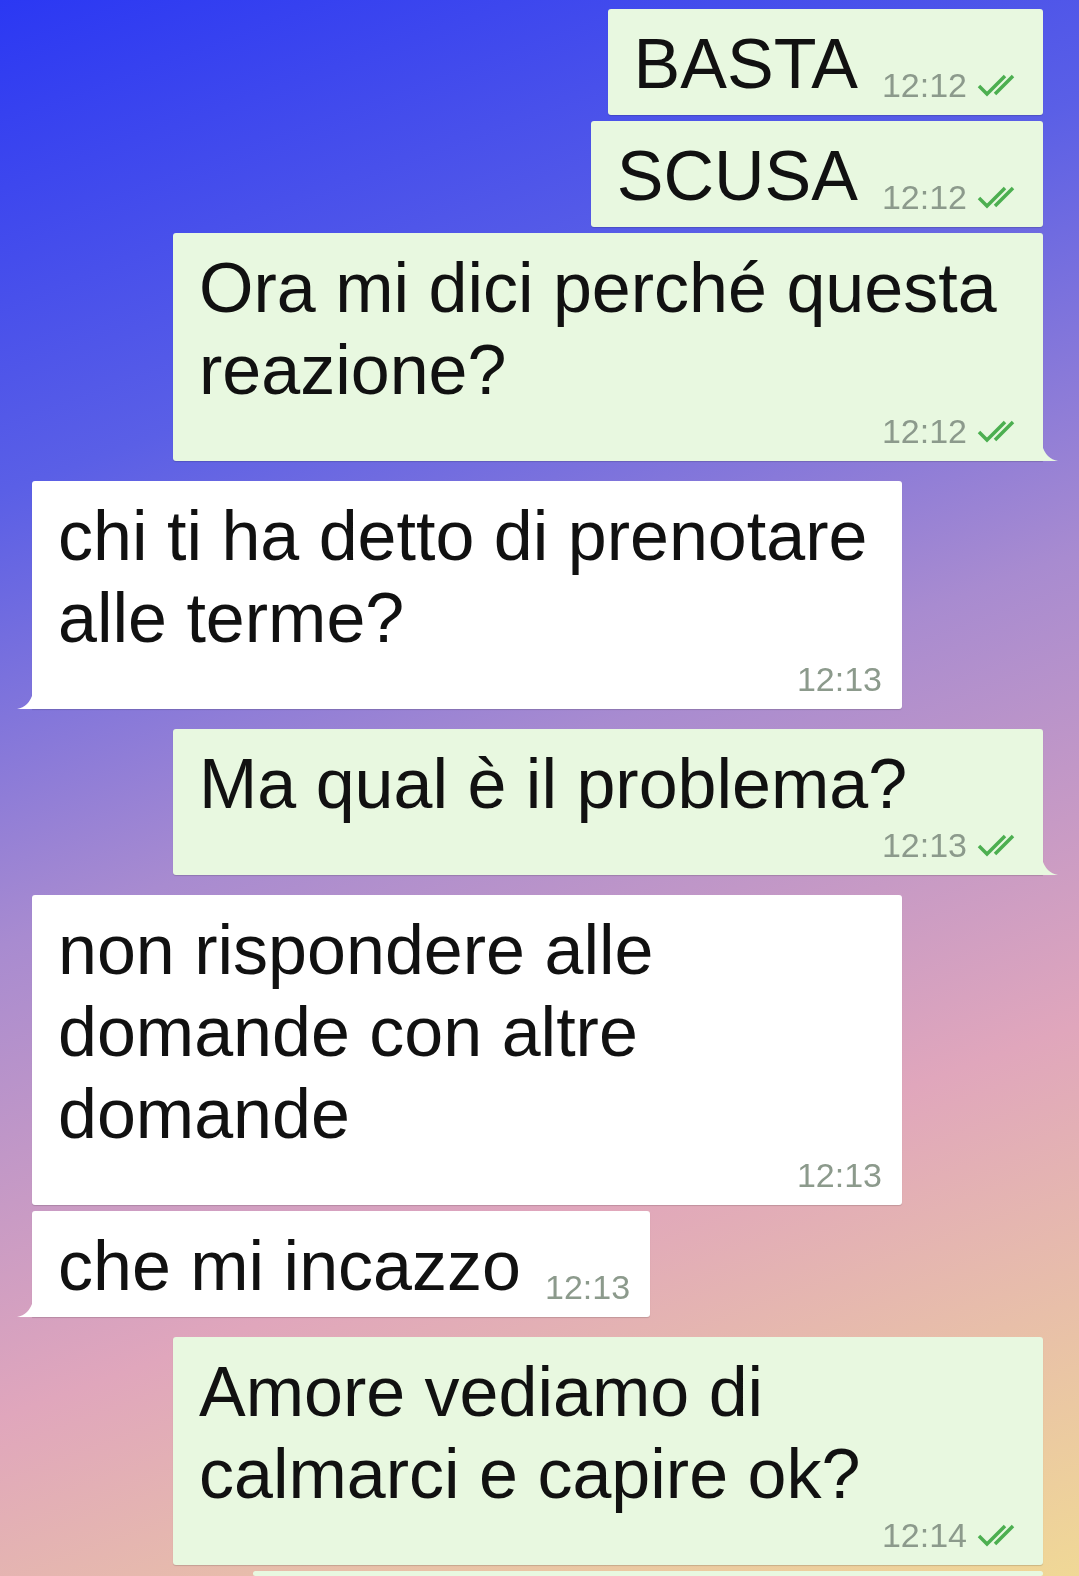 The image size is (1079, 1576). What do you see at coordinates (289, 1266) in the screenshot?
I see `message-text: che mi incazzo` at bounding box center [289, 1266].